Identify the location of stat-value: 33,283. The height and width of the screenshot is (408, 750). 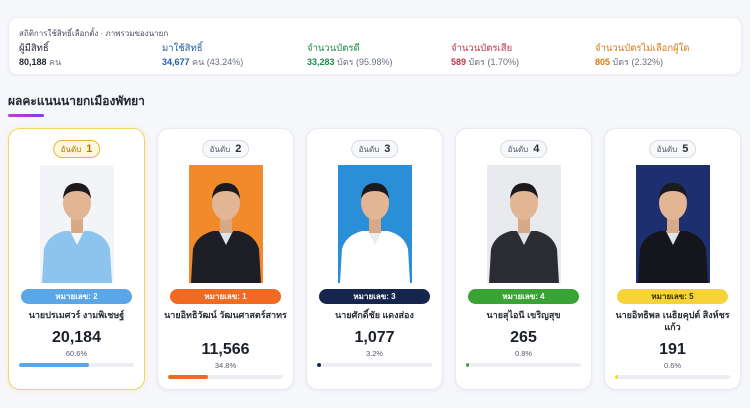
(321, 62).